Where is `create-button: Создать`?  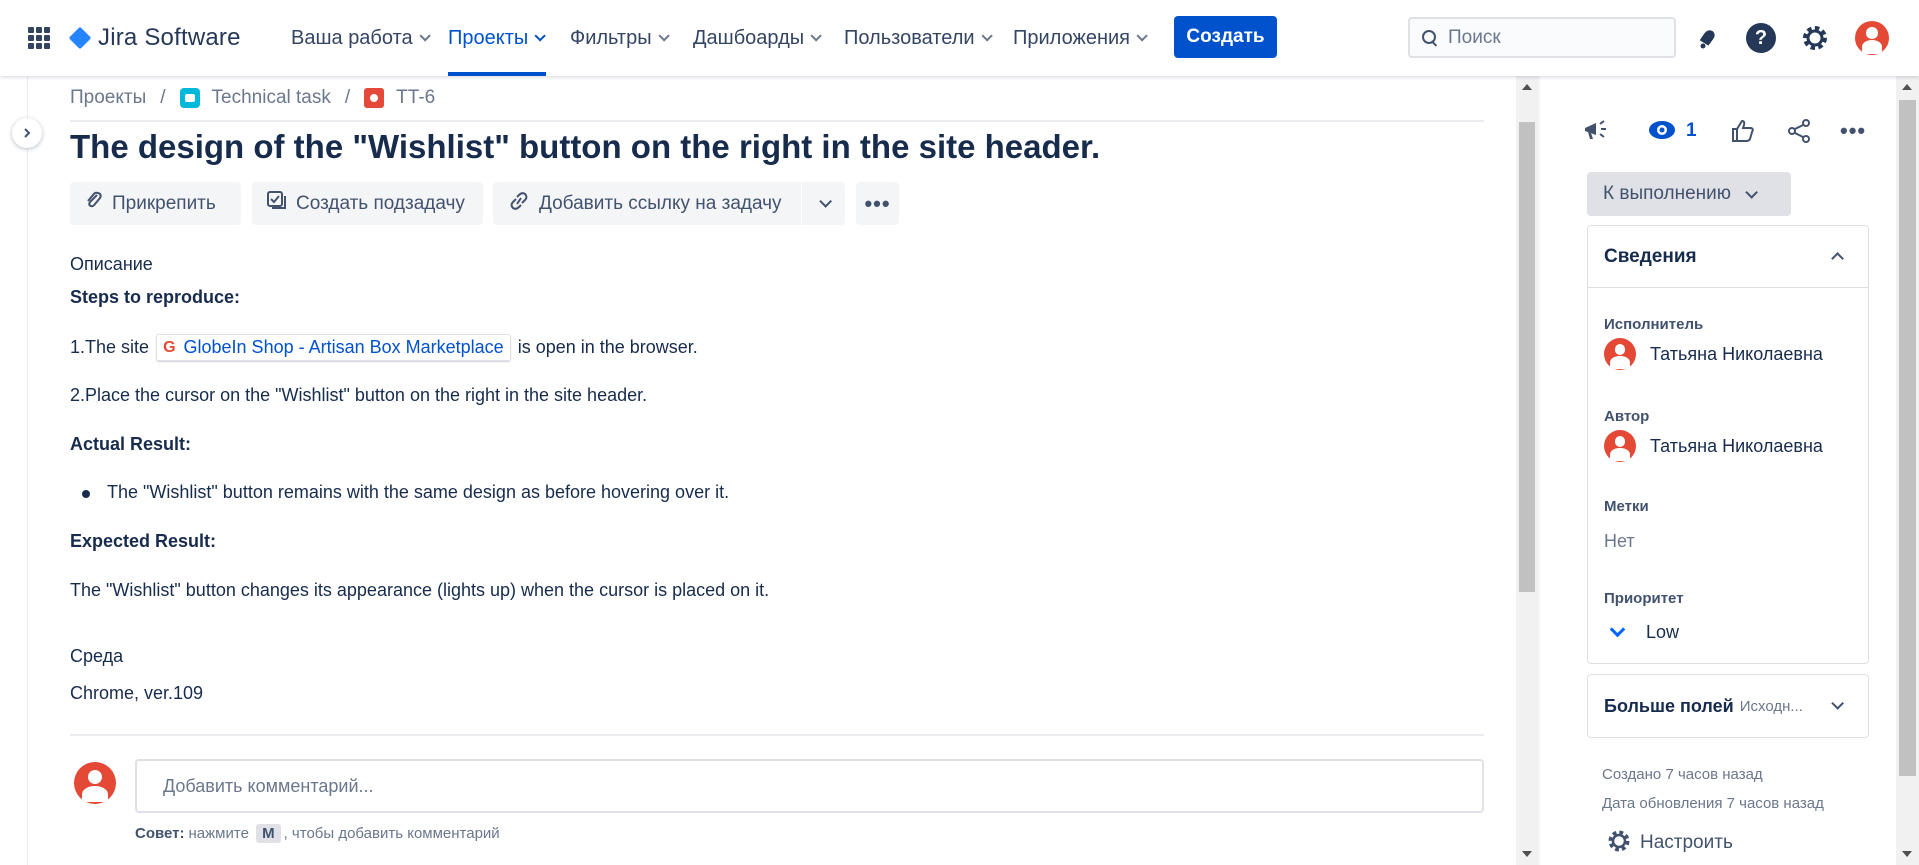
create-button: Создать is located at coordinates (1225, 37).